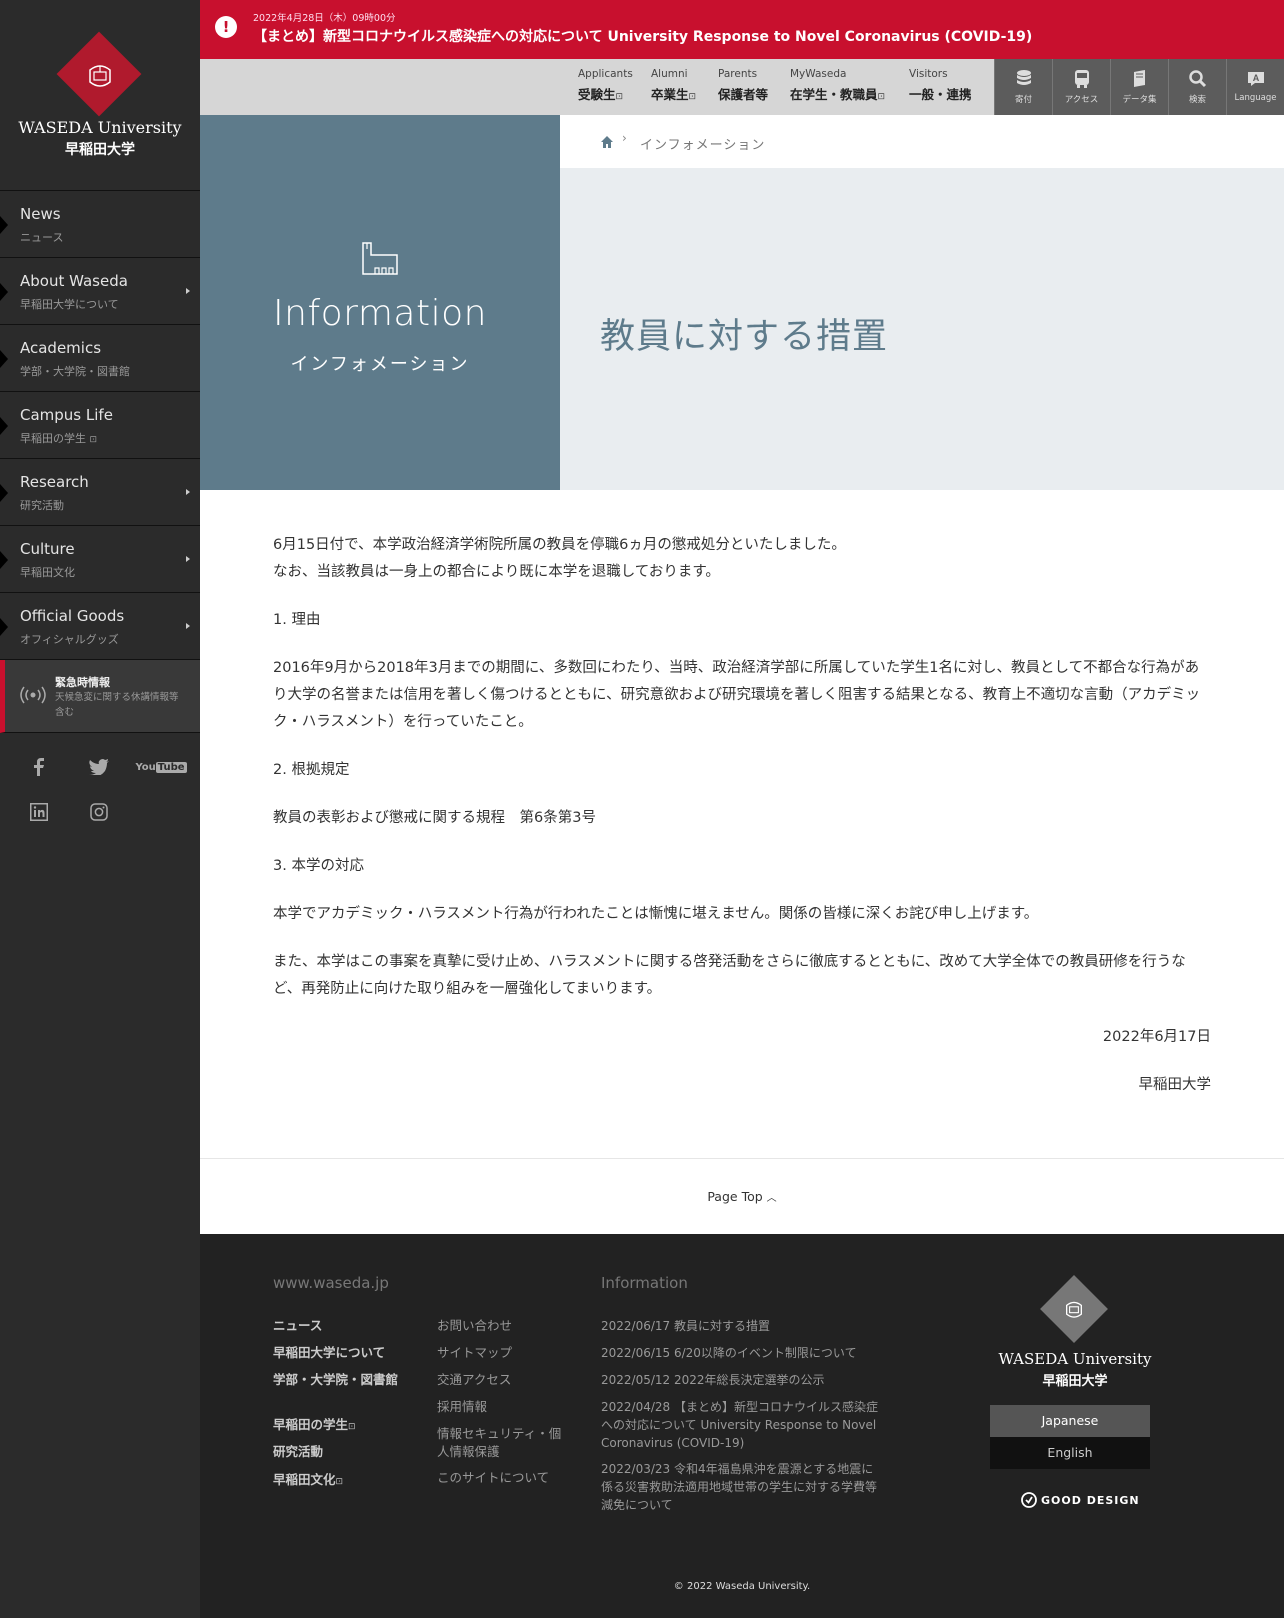 The image size is (1284, 1618). Describe the element at coordinates (100, 358) in the screenshot. I see `sidebar-item-academics: Academics 学部・大学院・図書館` at that location.